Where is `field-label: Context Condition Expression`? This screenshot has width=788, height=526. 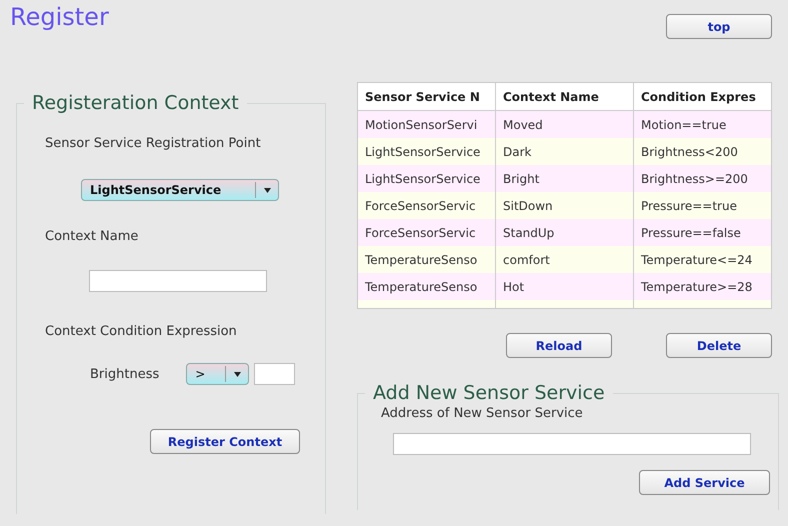 field-label: Context Condition Expression is located at coordinates (141, 331).